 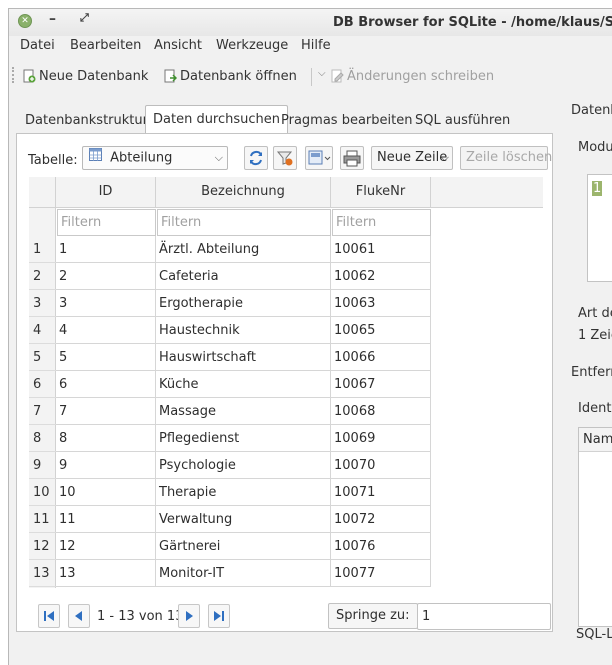 What do you see at coordinates (381, 384) in the screenshot?
I see `cell-flukenr: 10067` at bounding box center [381, 384].